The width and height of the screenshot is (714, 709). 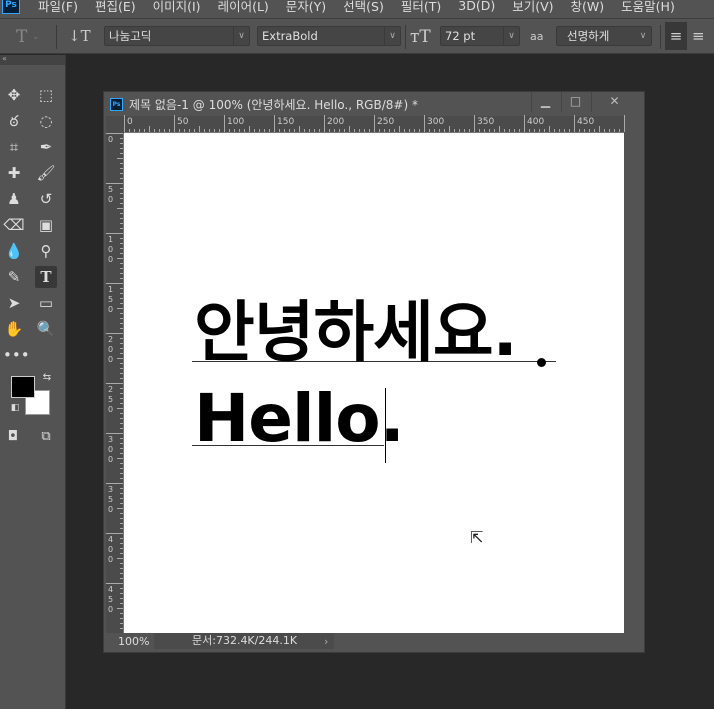 What do you see at coordinates (46, 277) in the screenshot?
I see `type-tool-icon: T` at bounding box center [46, 277].